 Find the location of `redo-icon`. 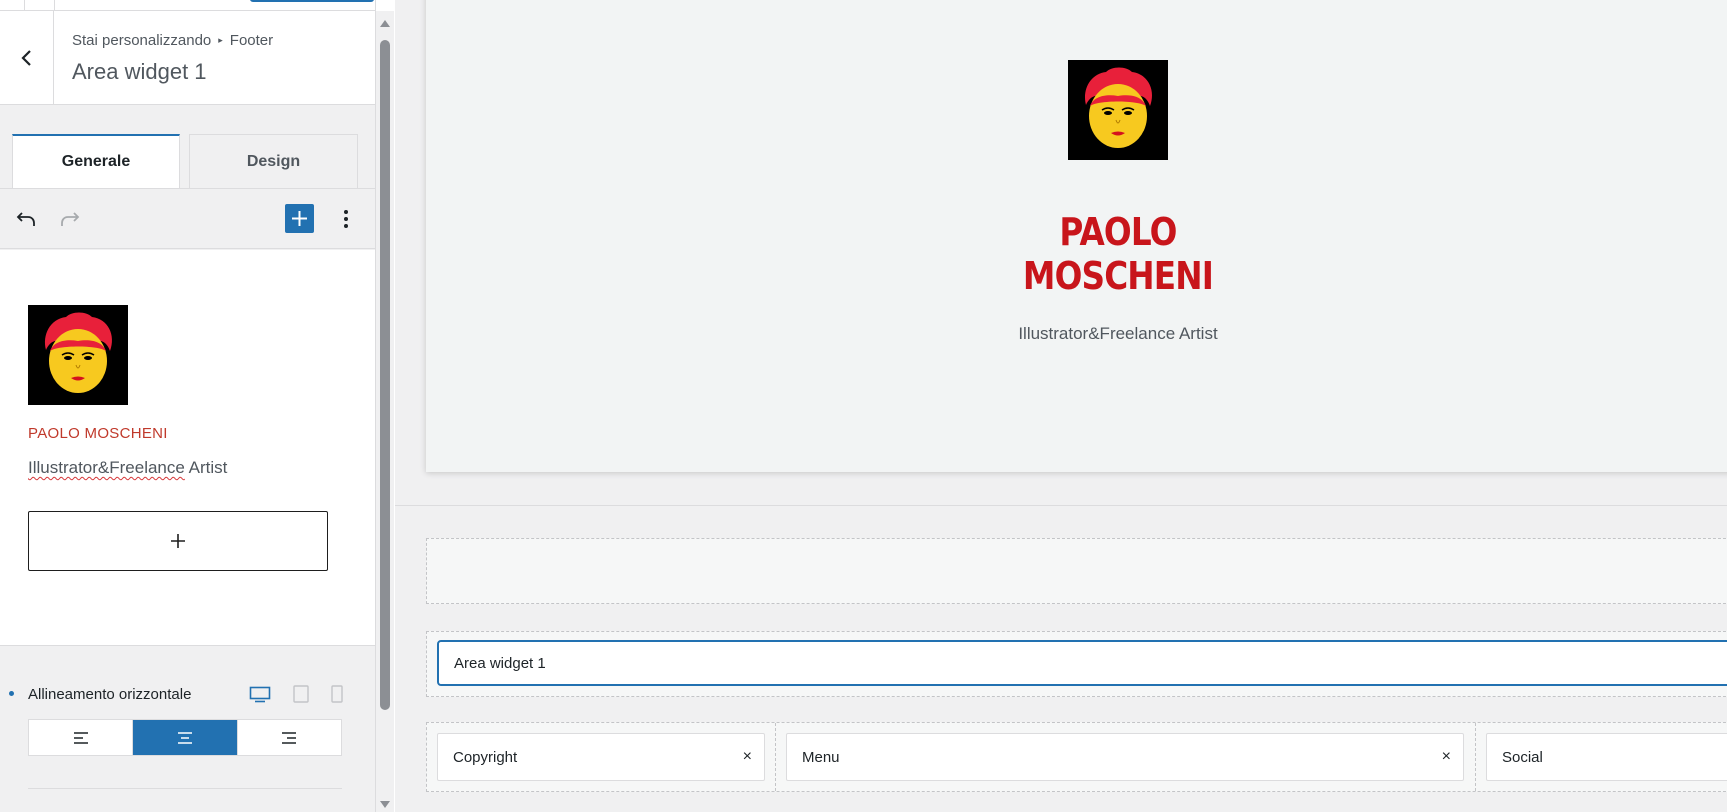

redo-icon is located at coordinates (70, 219).